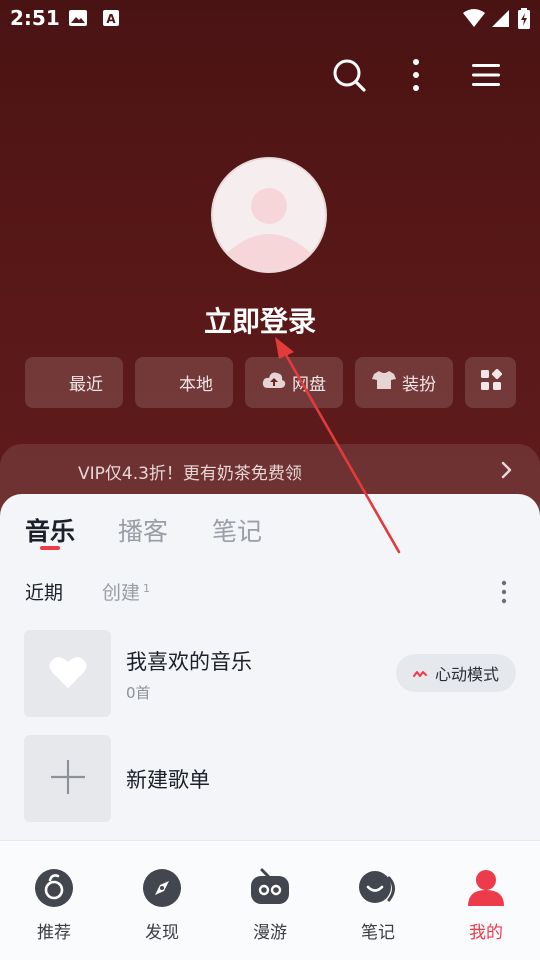 The width and height of the screenshot is (540, 960). I want to click on shortcut-more-apps, so click(490, 382).